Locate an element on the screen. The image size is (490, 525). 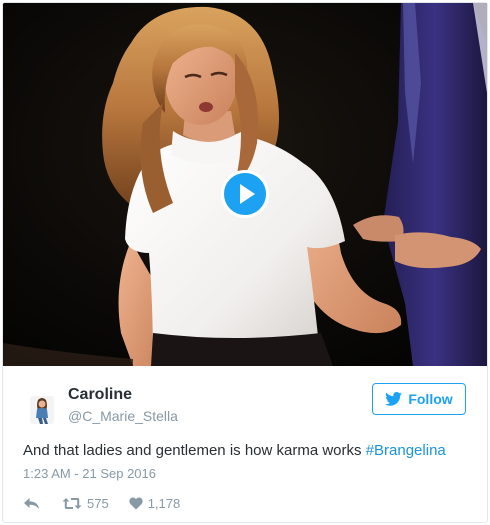
user-handle: @C_Marie_Stella is located at coordinates (123, 416).